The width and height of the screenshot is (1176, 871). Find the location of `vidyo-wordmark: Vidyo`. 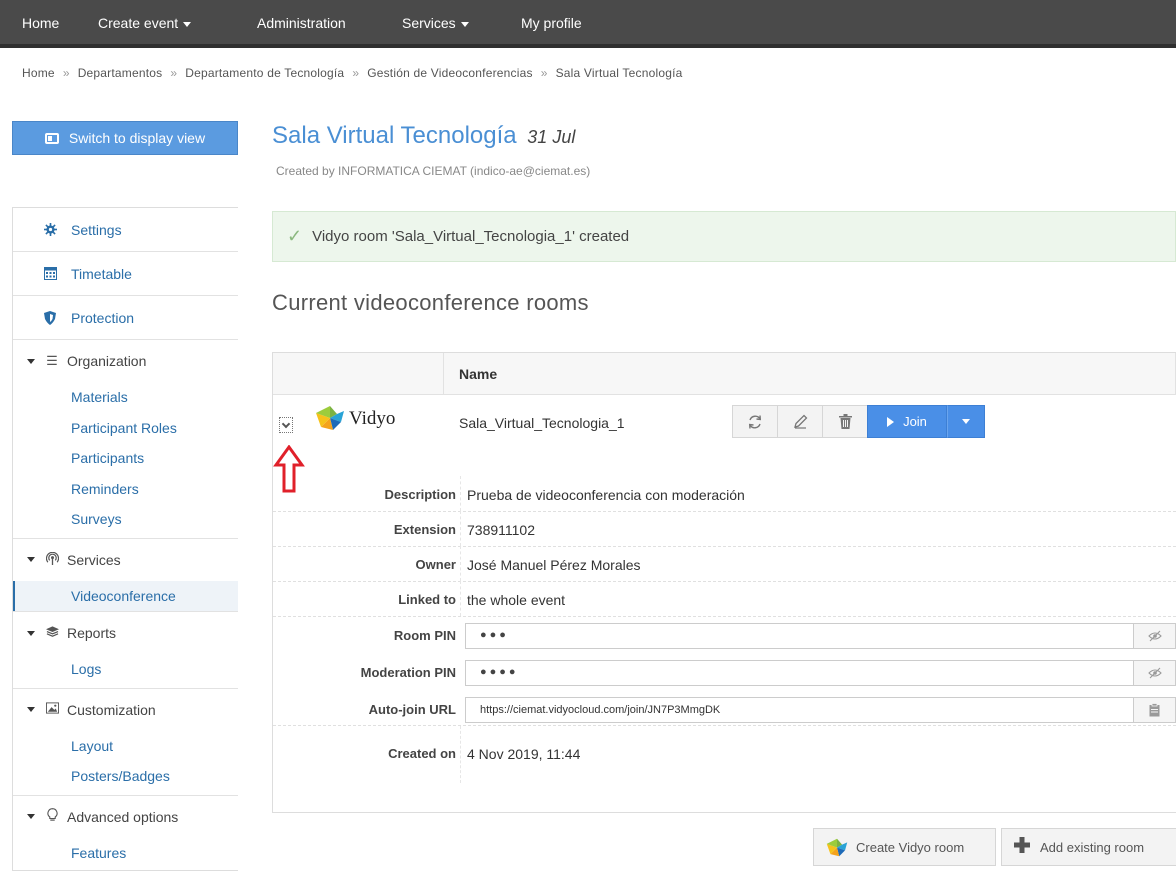

vidyo-wordmark: Vidyo is located at coordinates (372, 418).